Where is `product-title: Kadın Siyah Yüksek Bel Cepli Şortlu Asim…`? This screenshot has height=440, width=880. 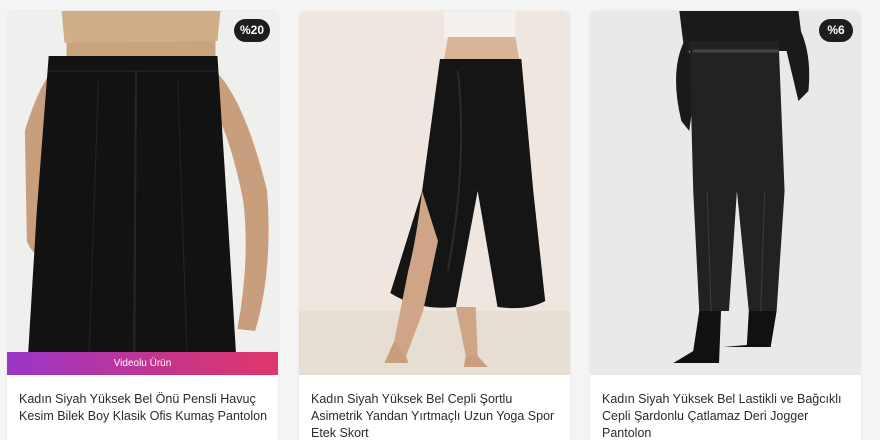
product-title: Kadın Siyah Yüksek Bel Cepli Şortlu Asim… is located at coordinates (435, 415).